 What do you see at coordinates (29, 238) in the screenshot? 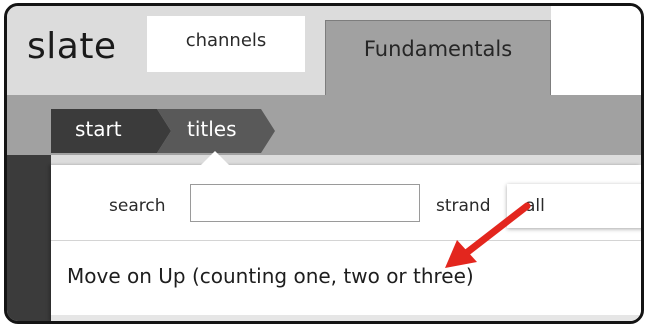
I see `left-strip` at bounding box center [29, 238].